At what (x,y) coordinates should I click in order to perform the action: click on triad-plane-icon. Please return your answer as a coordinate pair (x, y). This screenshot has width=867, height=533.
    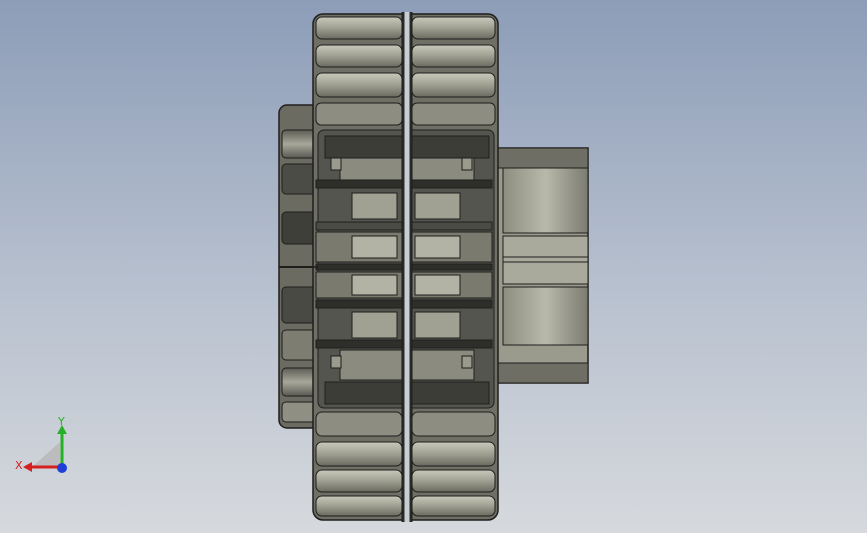
    Looking at the image, I should click on (46, 454).